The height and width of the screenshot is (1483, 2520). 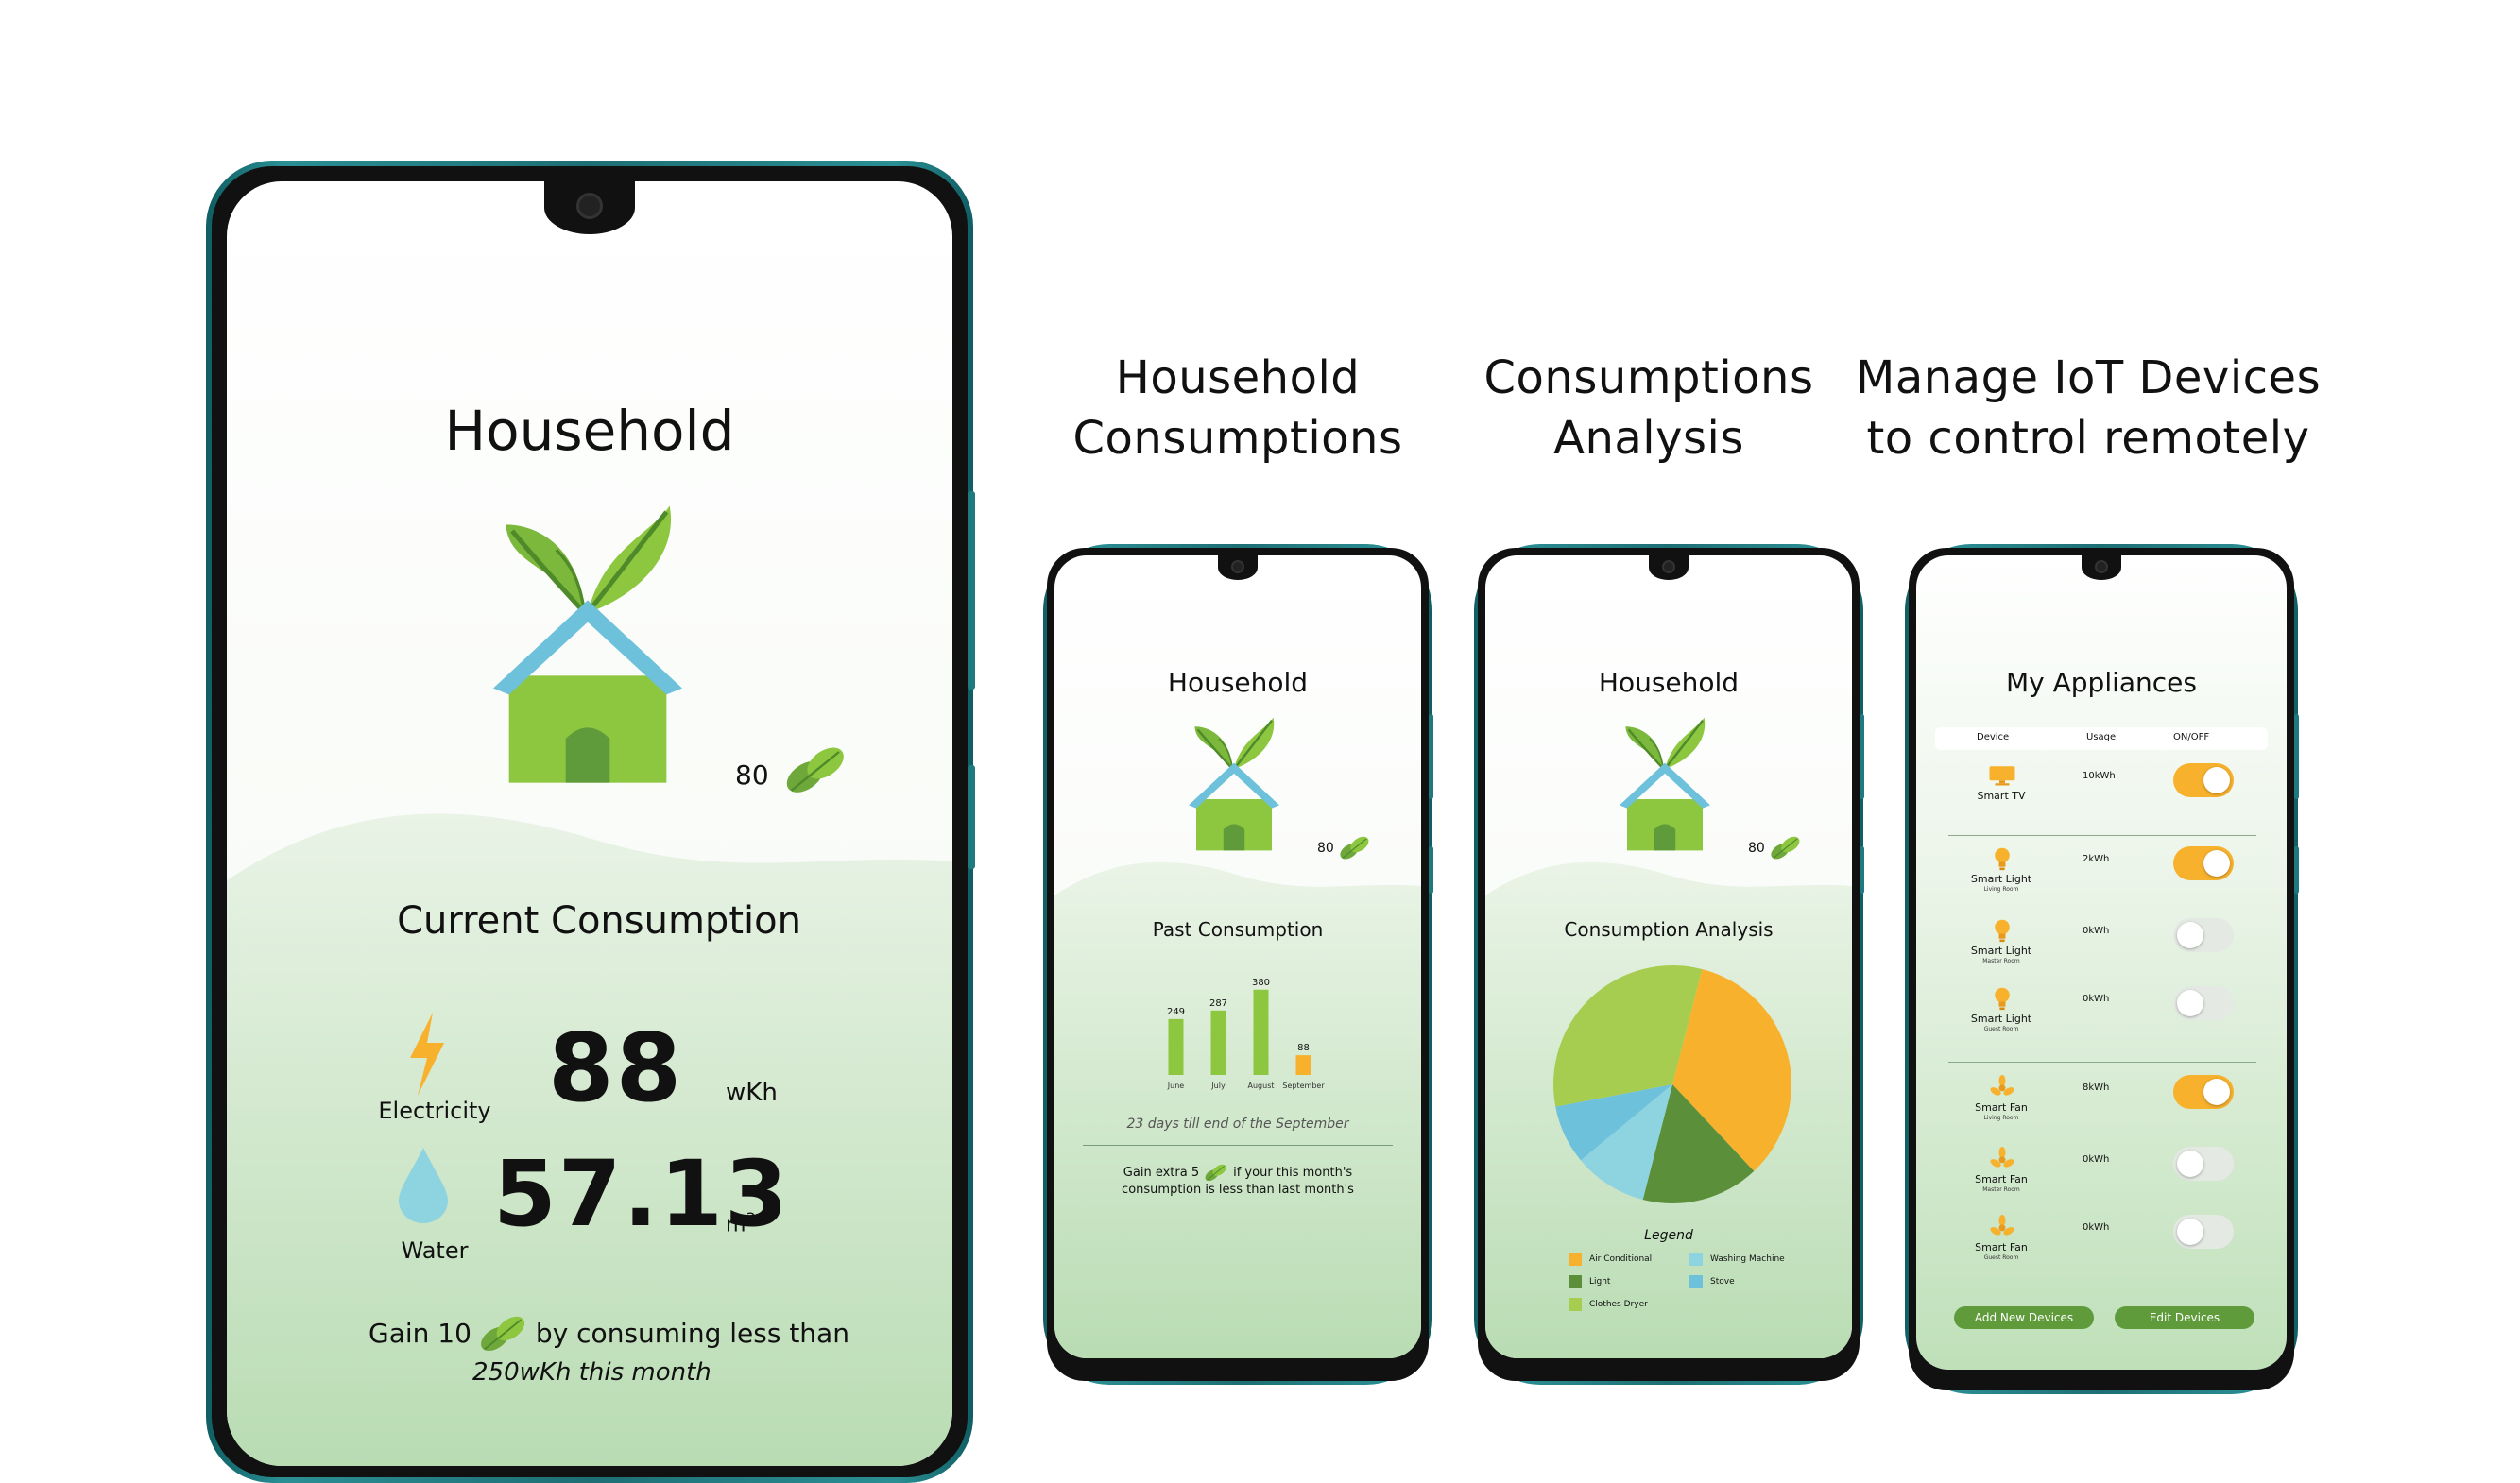 What do you see at coordinates (2096, 1087) in the screenshot?
I see `device-usage: 8kWh` at bounding box center [2096, 1087].